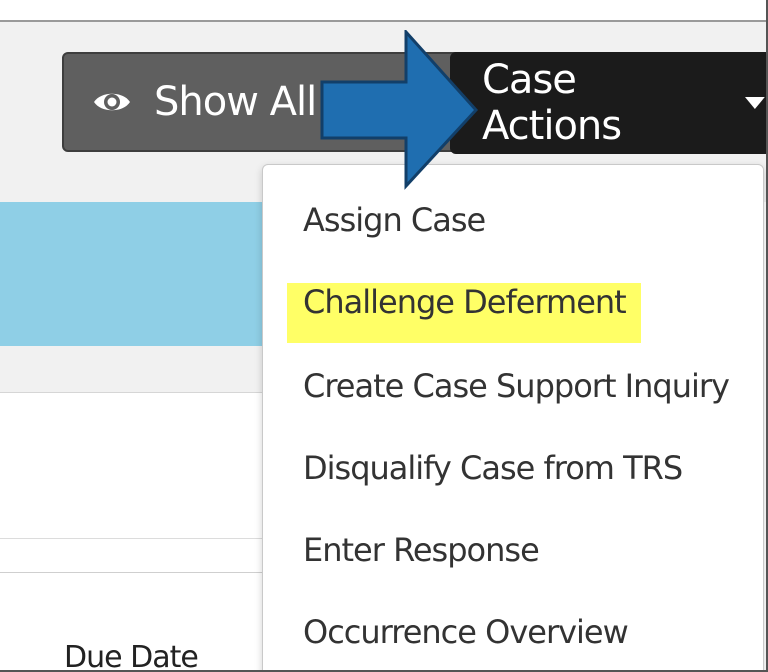 The image size is (768, 672). What do you see at coordinates (135, 274) in the screenshot?
I see `info-banner` at bounding box center [135, 274].